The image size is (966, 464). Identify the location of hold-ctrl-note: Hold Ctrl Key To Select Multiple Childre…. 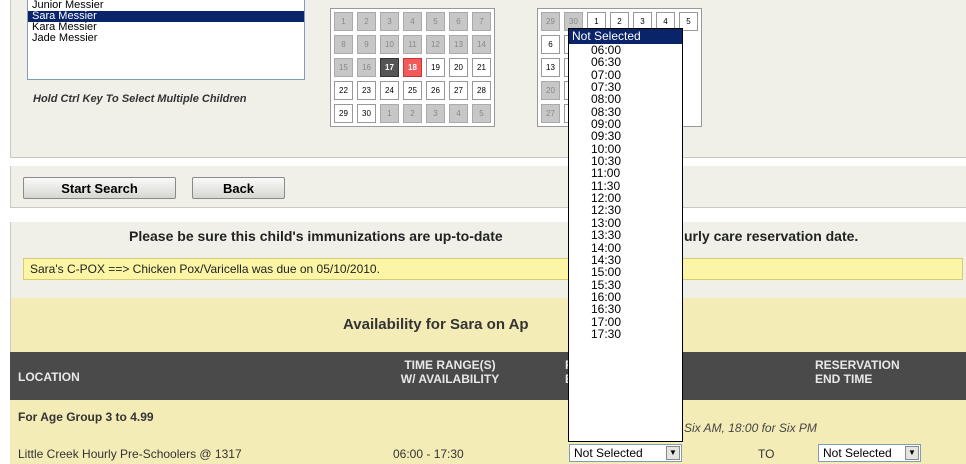
(140, 99).